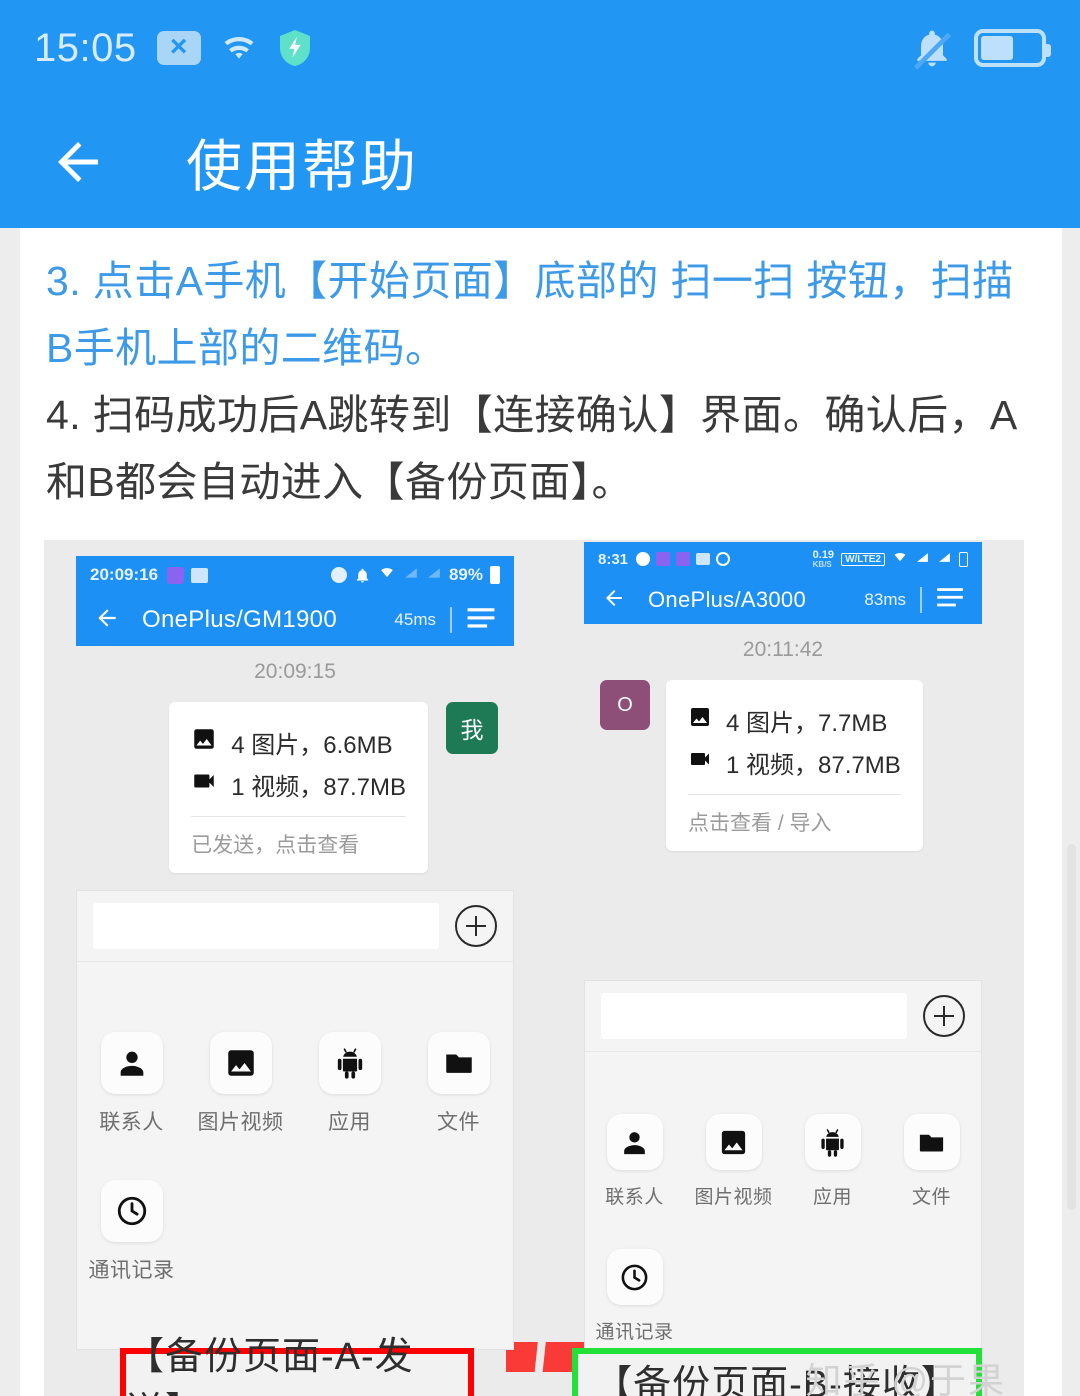 This screenshot has height=1396, width=1080. What do you see at coordinates (625, 705) in the screenshot?
I see `avatar: O` at bounding box center [625, 705].